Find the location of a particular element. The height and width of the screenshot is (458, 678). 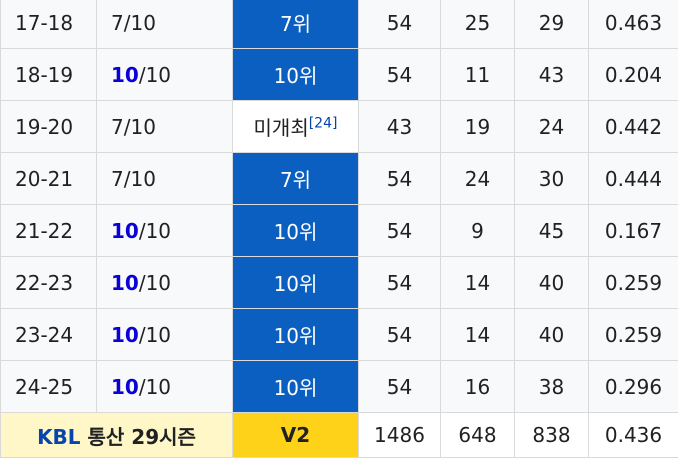

wins-cell: 25 is located at coordinates (478, 24).